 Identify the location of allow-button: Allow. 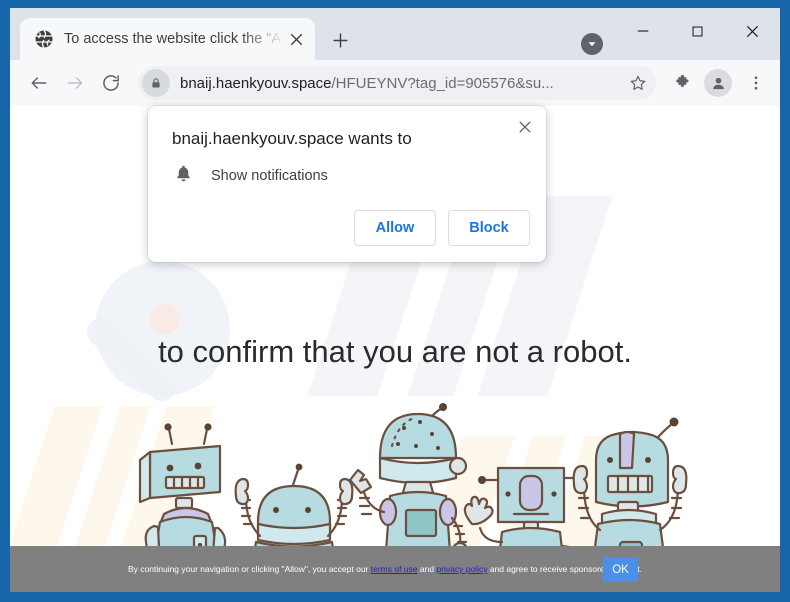
(395, 228).